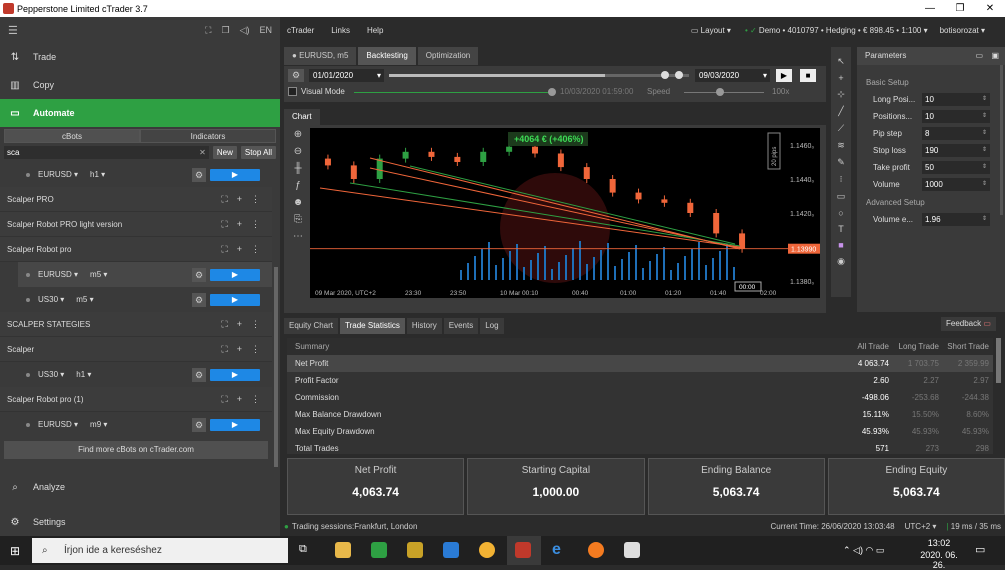 This screenshot has height=570, width=1005. Describe the element at coordinates (298, 202) in the screenshot. I see `trader-icon: ☻` at that location.